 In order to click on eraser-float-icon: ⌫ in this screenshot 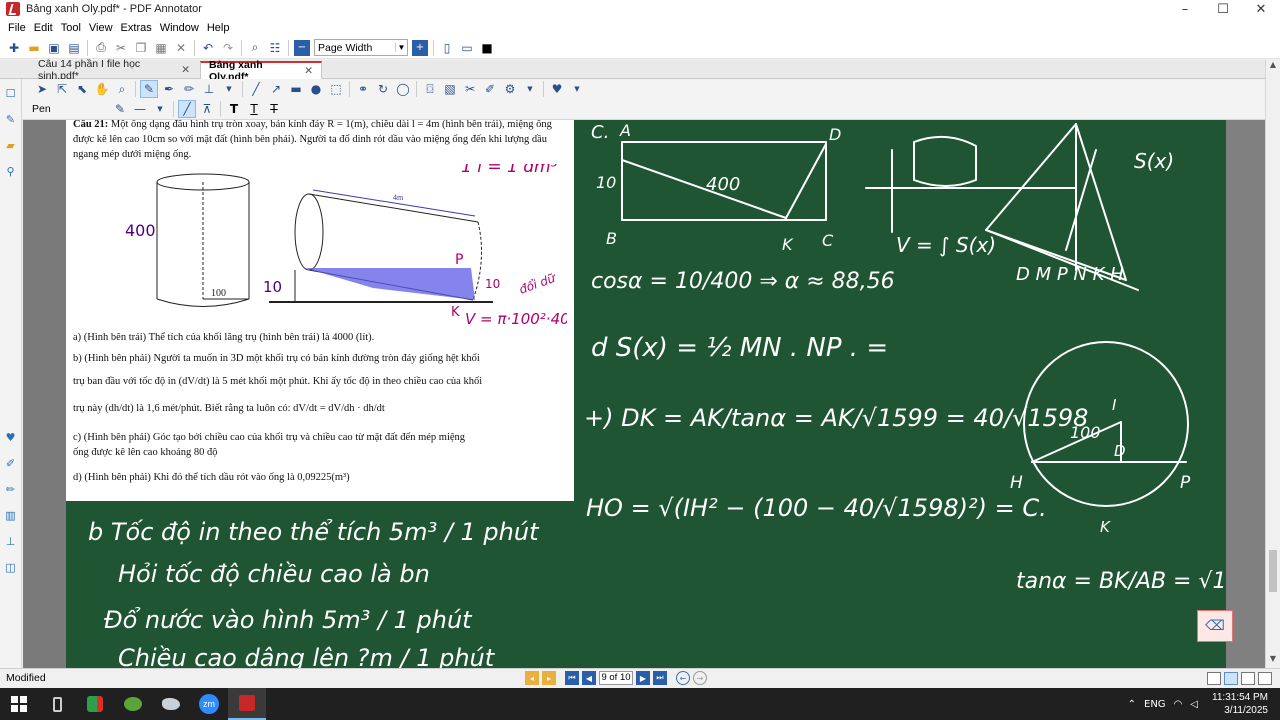, I will do `click(1215, 626)`.